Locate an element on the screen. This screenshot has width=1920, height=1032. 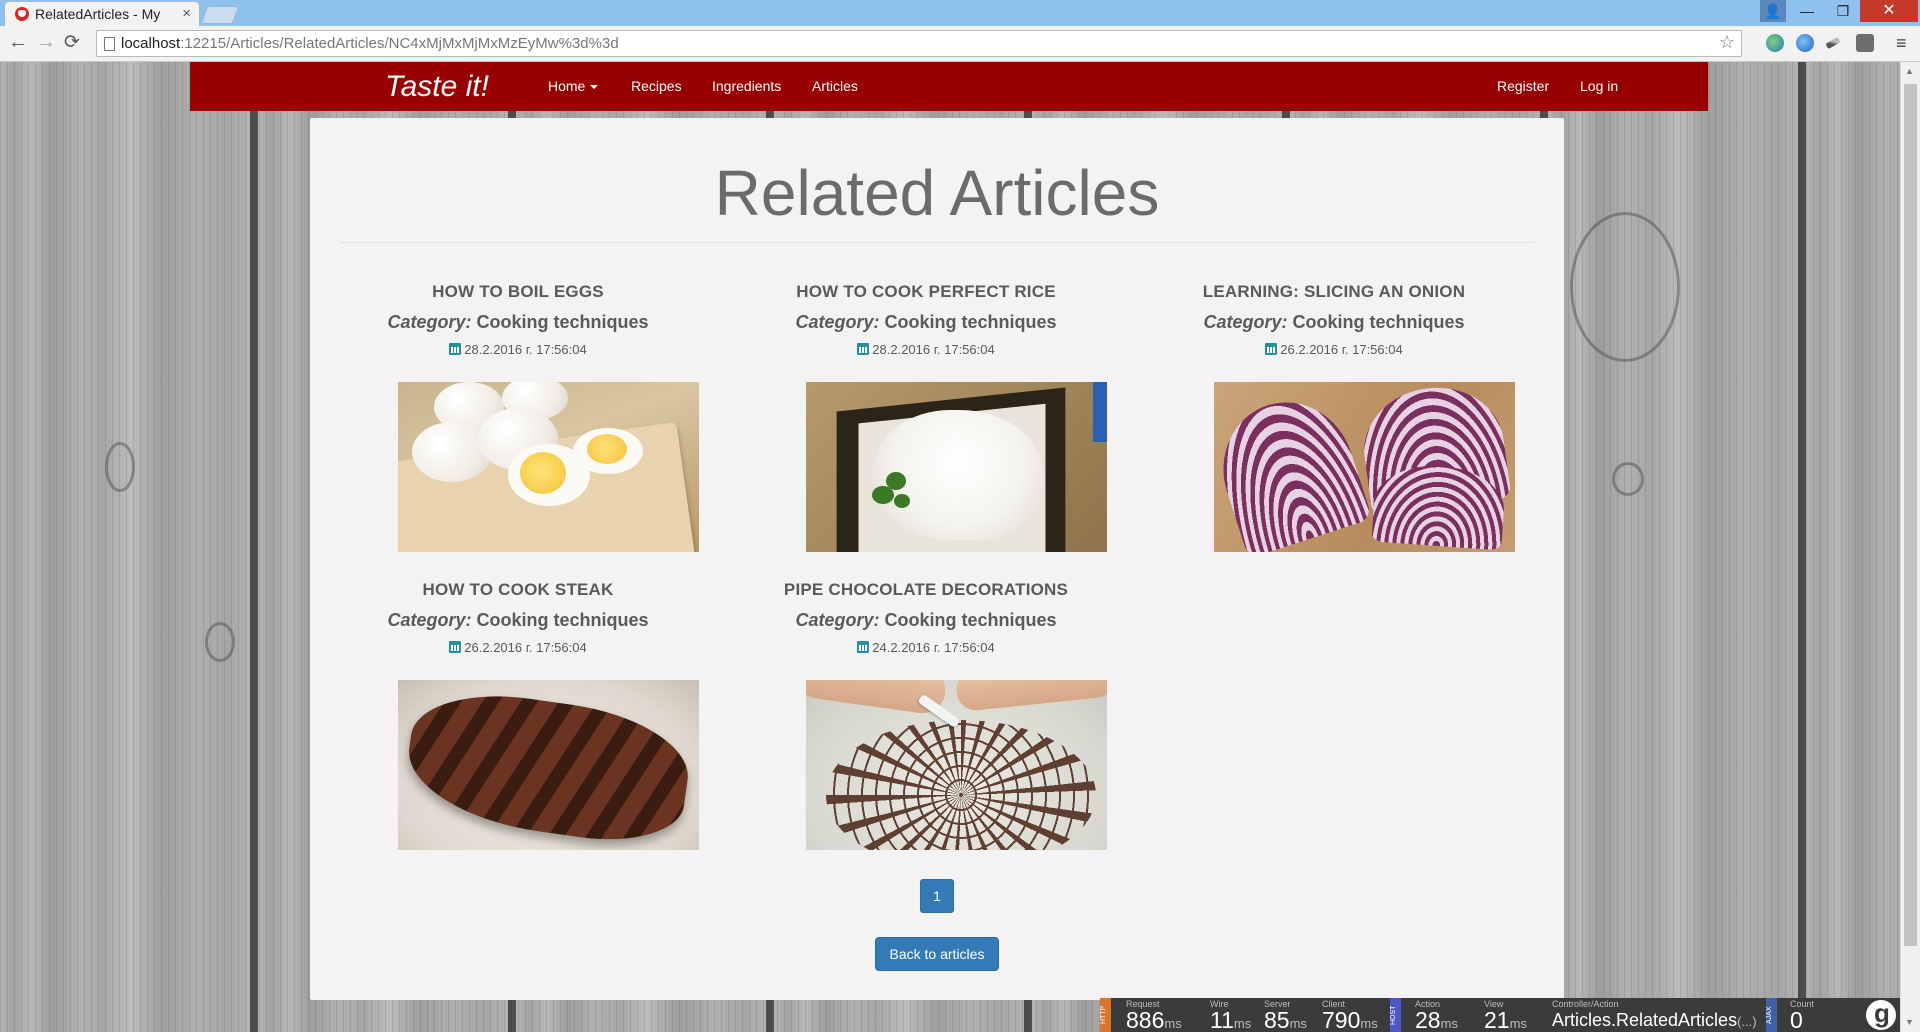
blue-cloth-shape is located at coordinates (1100, 412).